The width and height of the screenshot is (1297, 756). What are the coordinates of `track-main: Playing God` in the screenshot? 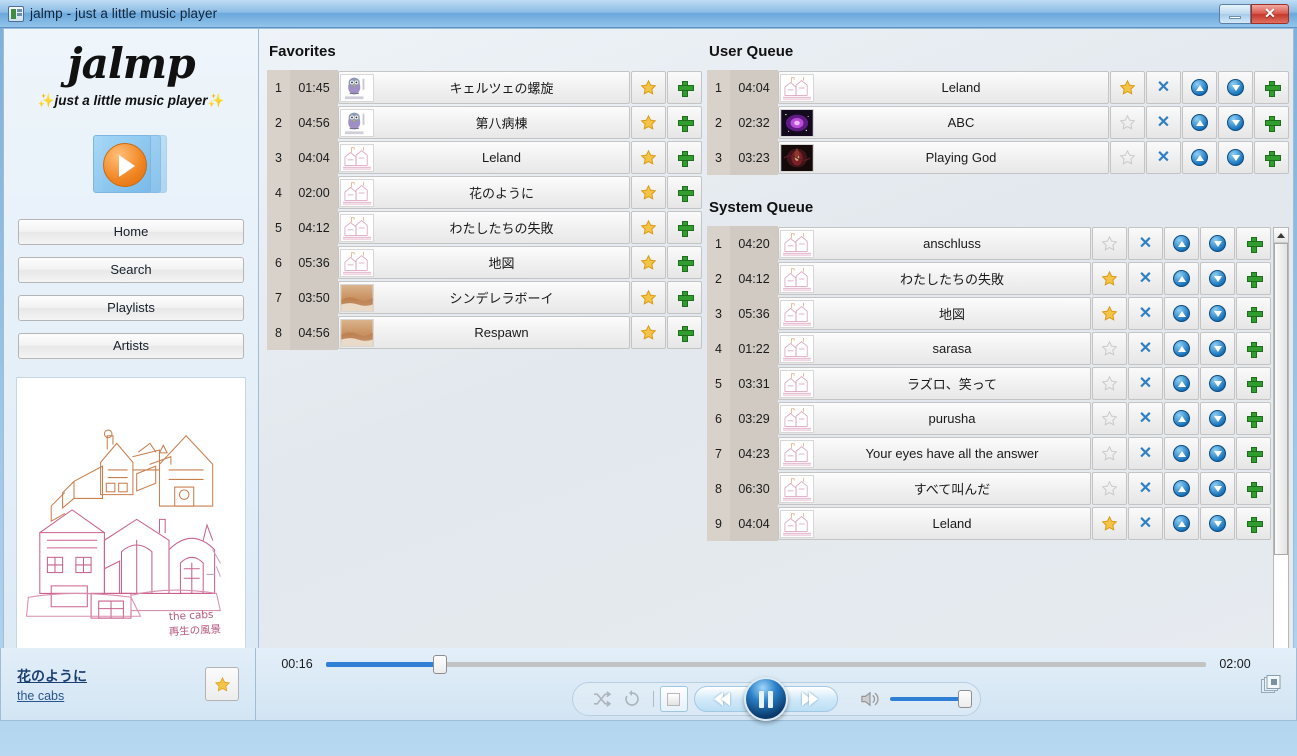 It's located at (943, 157).